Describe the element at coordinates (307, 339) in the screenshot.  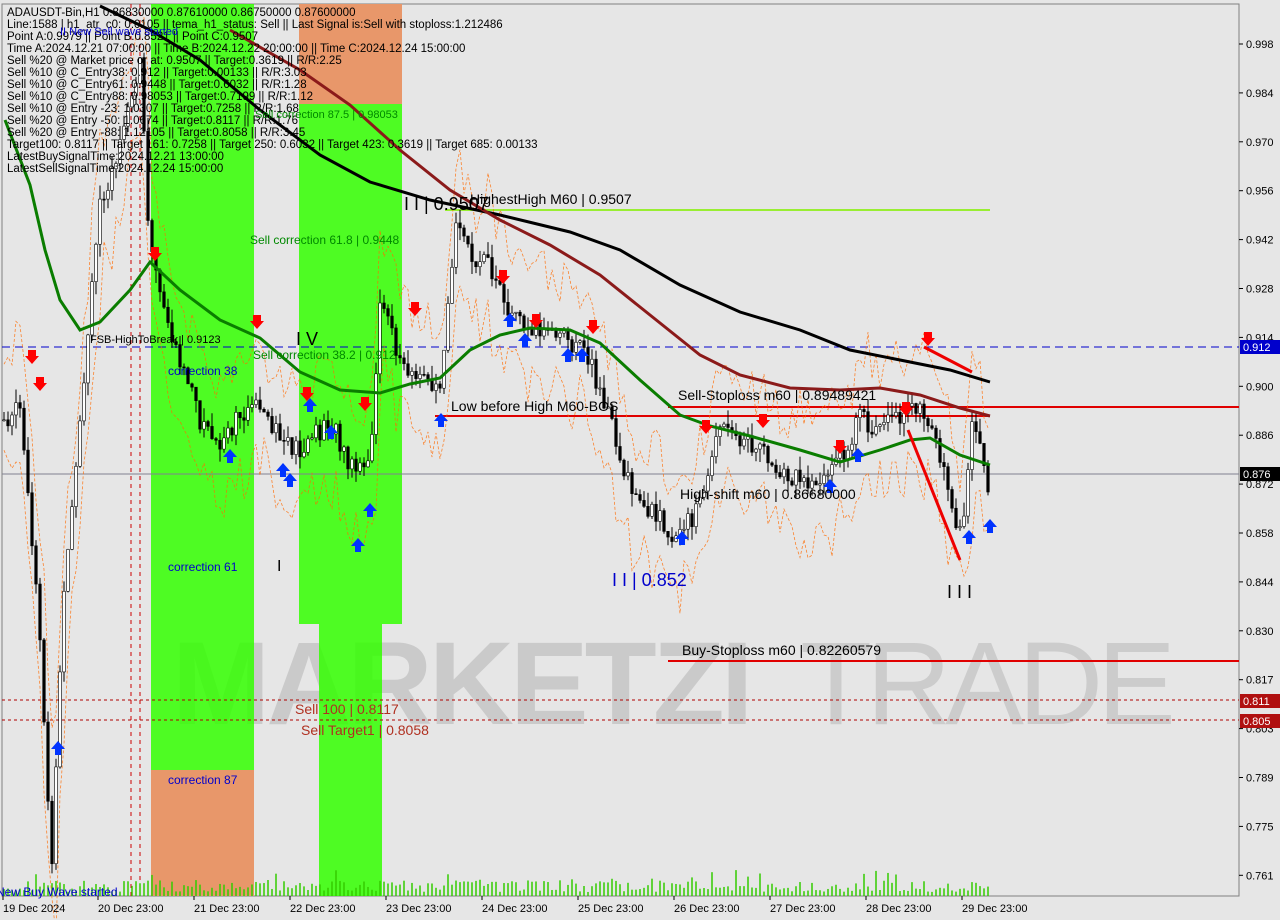
I see `roman-iv-label: I V` at that location.